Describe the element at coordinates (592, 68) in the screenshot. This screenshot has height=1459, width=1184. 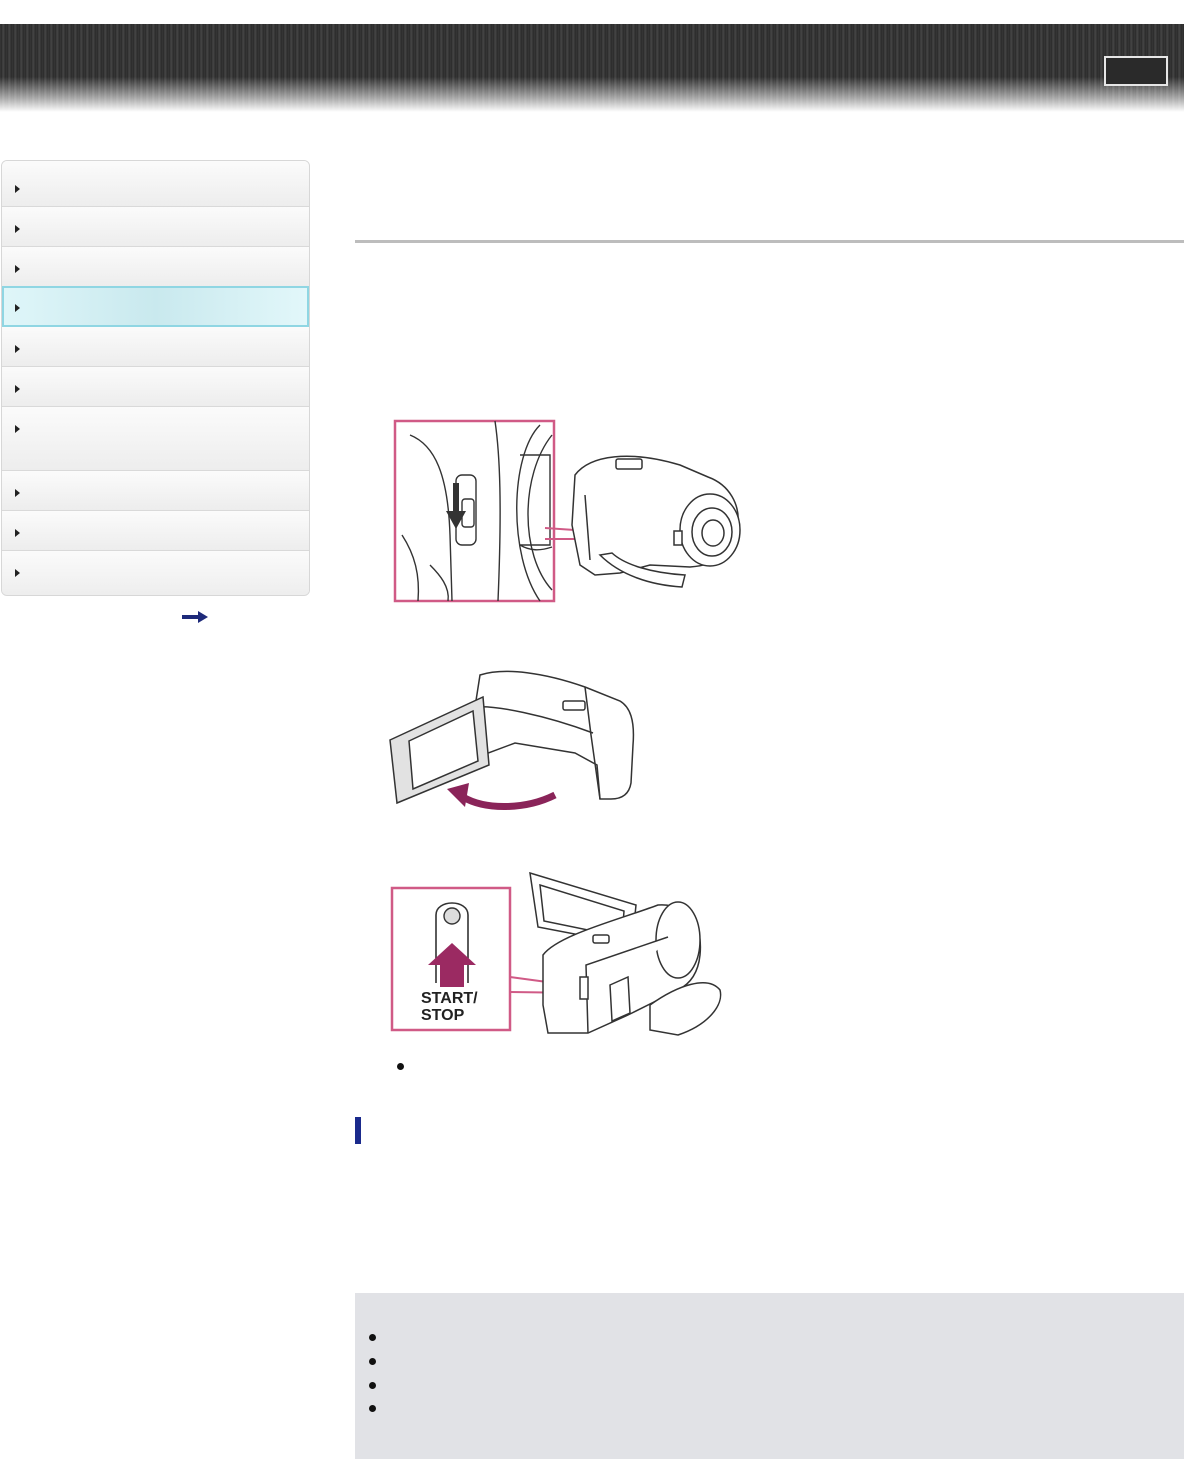
I see `top-header-banner` at that location.